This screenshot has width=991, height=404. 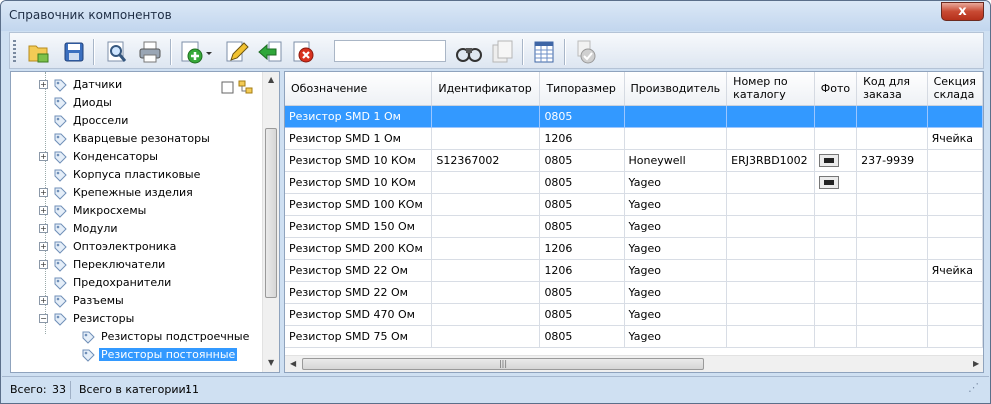 What do you see at coordinates (195, 52) in the screenshot?
I see `add-icon` at bounding box center [195, 52].